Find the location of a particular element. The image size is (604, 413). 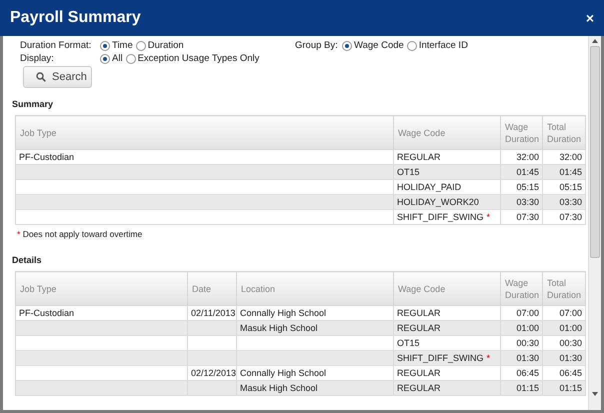

radio-option: Wage Code is located at coordinates (373, 45).